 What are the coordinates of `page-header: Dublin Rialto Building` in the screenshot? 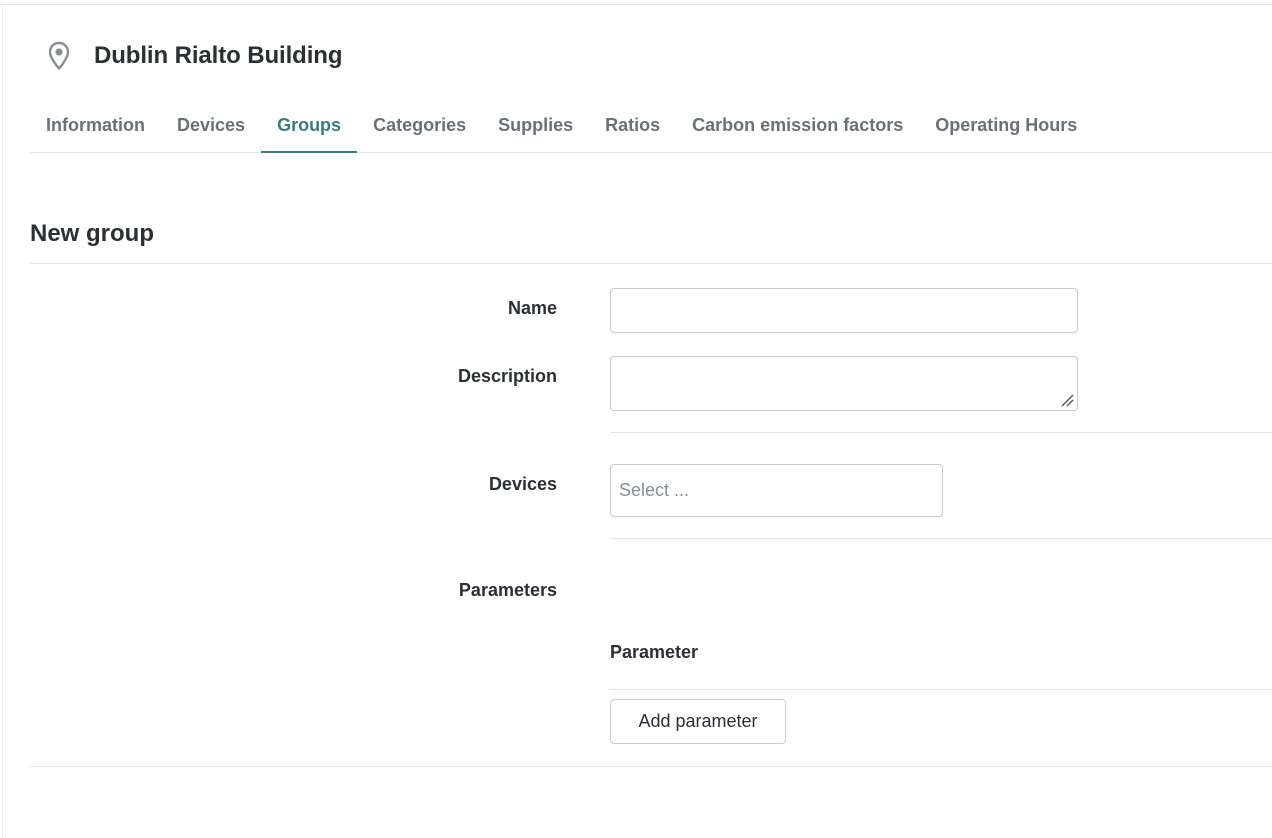 It's located at (194, 56).